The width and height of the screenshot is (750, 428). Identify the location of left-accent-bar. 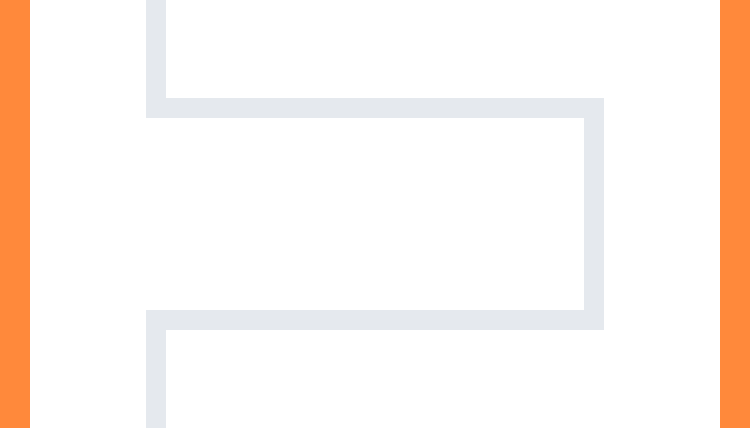
(15, 214).